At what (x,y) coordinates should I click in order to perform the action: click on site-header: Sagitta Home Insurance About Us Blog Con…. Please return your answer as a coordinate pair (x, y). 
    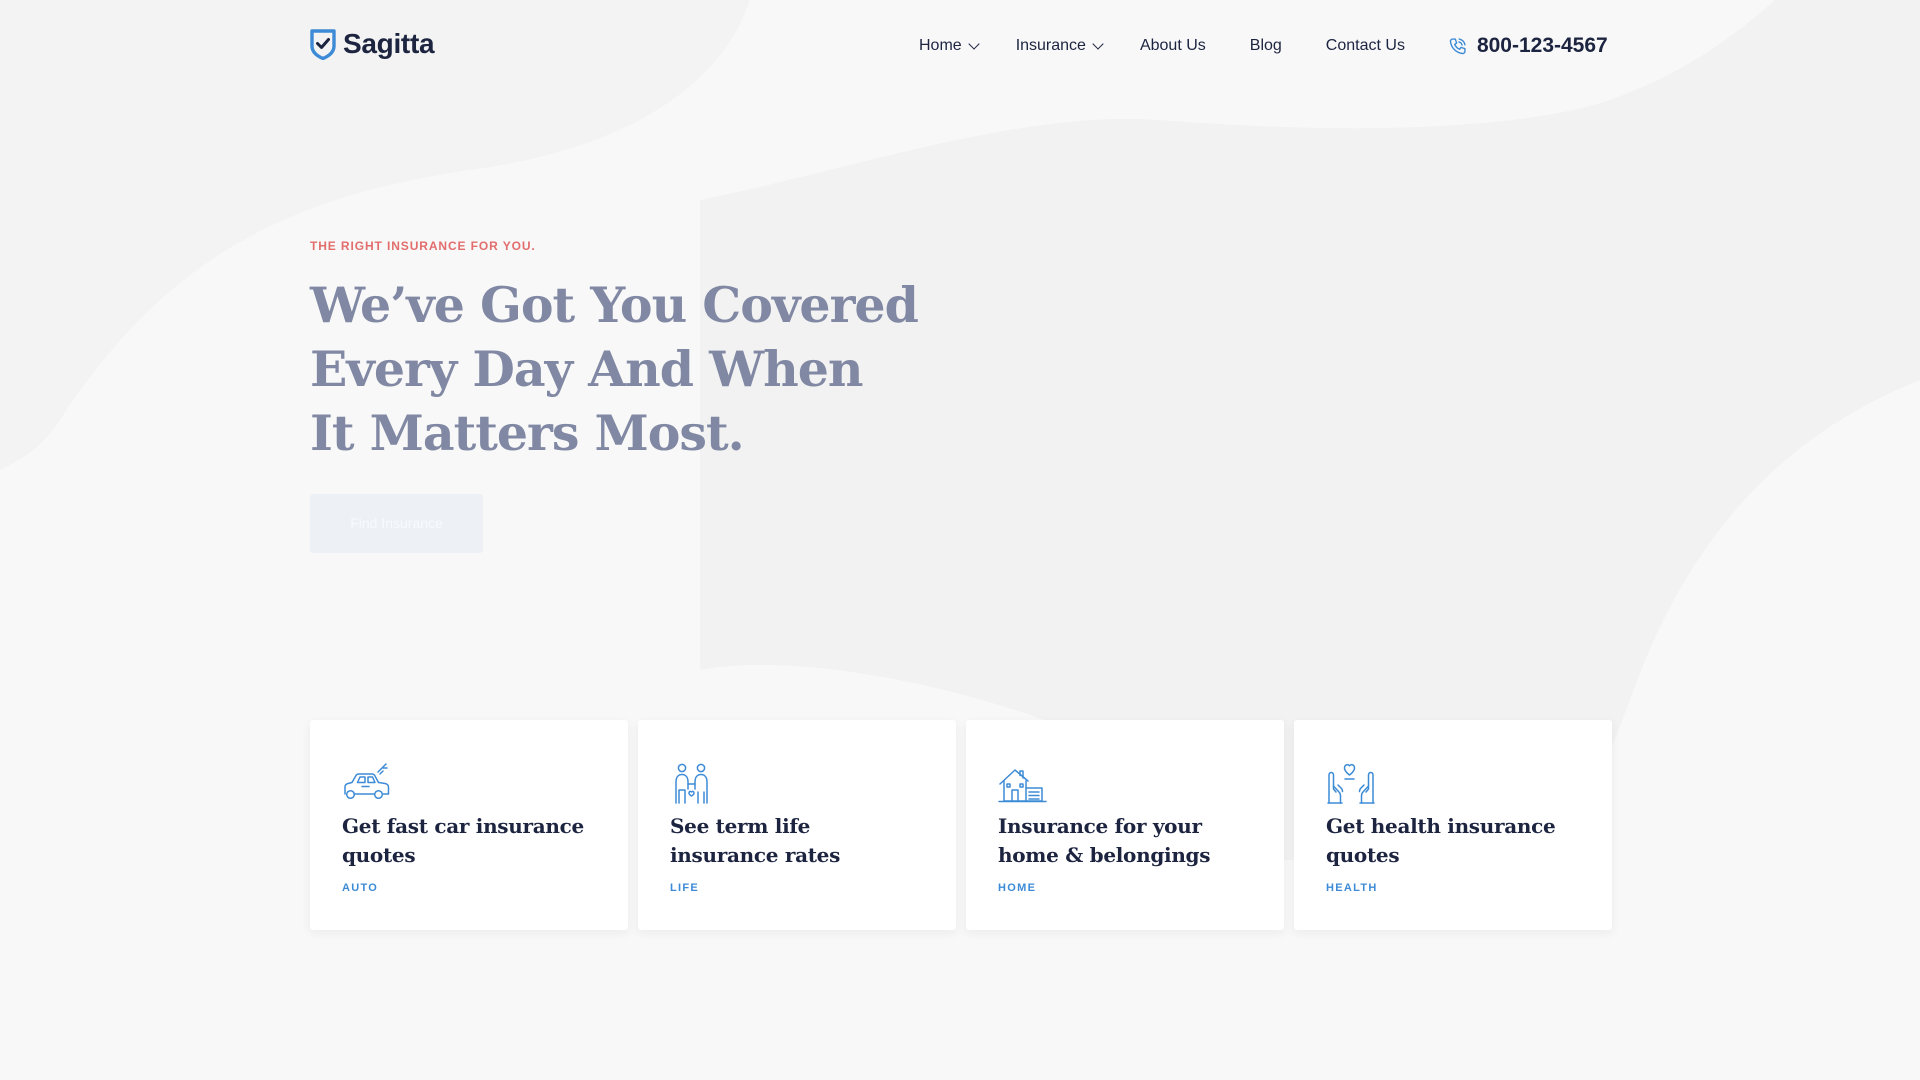
    Looking at the image, I should click on (960, 45).